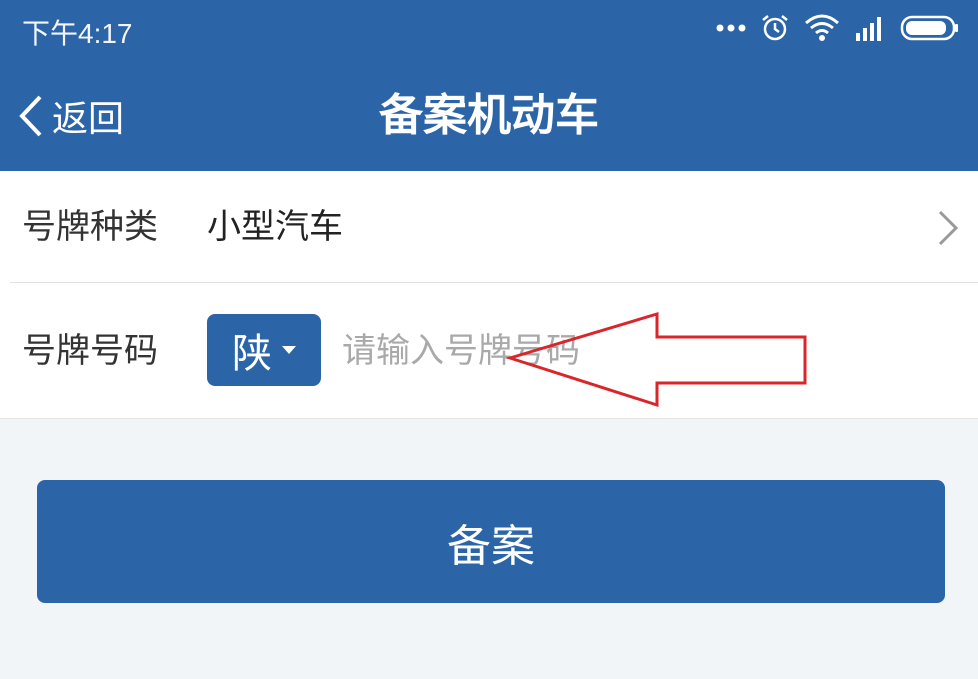 This screenshot has height=679, width=978. I want to click on province-value: 陕, so click(252, 354).